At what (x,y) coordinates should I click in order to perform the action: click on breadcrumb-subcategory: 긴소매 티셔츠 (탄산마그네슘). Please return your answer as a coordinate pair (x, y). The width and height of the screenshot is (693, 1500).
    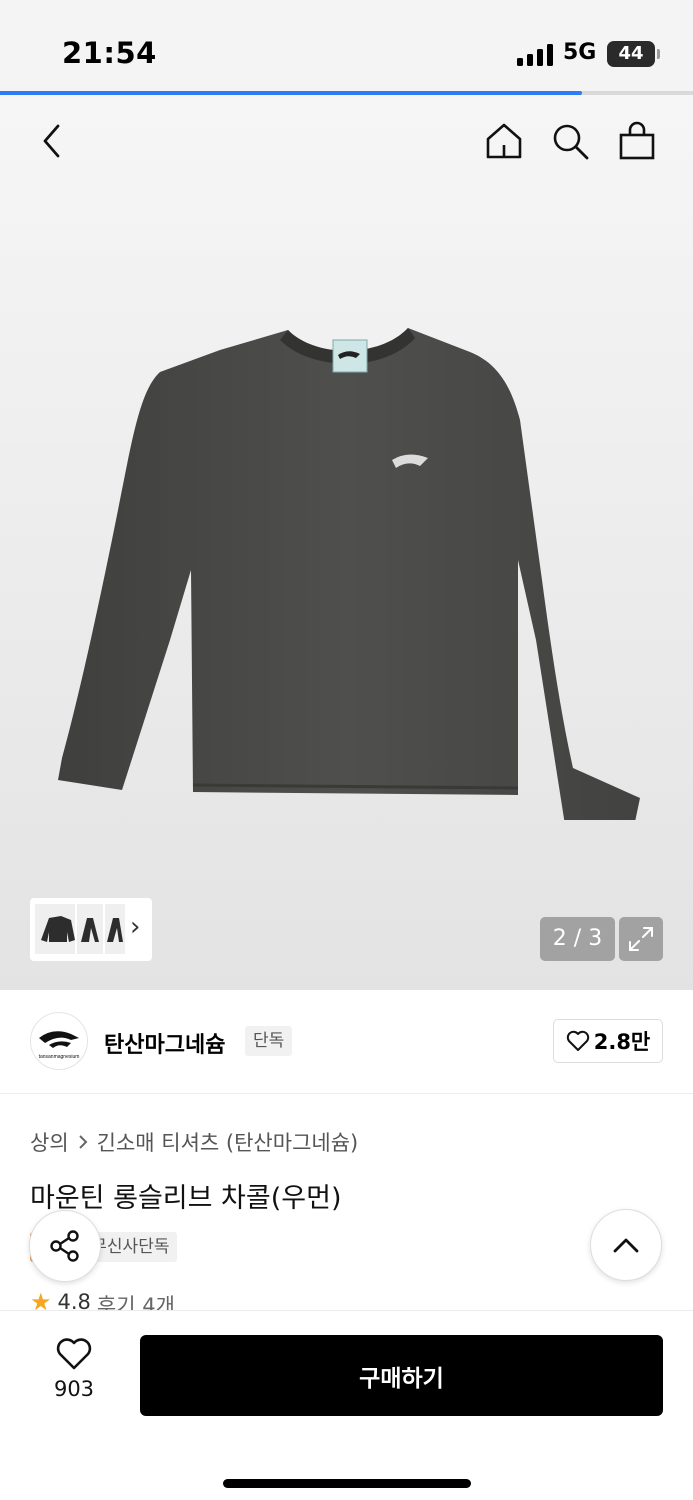
    Looking at the image, I should click on (228, 1142).